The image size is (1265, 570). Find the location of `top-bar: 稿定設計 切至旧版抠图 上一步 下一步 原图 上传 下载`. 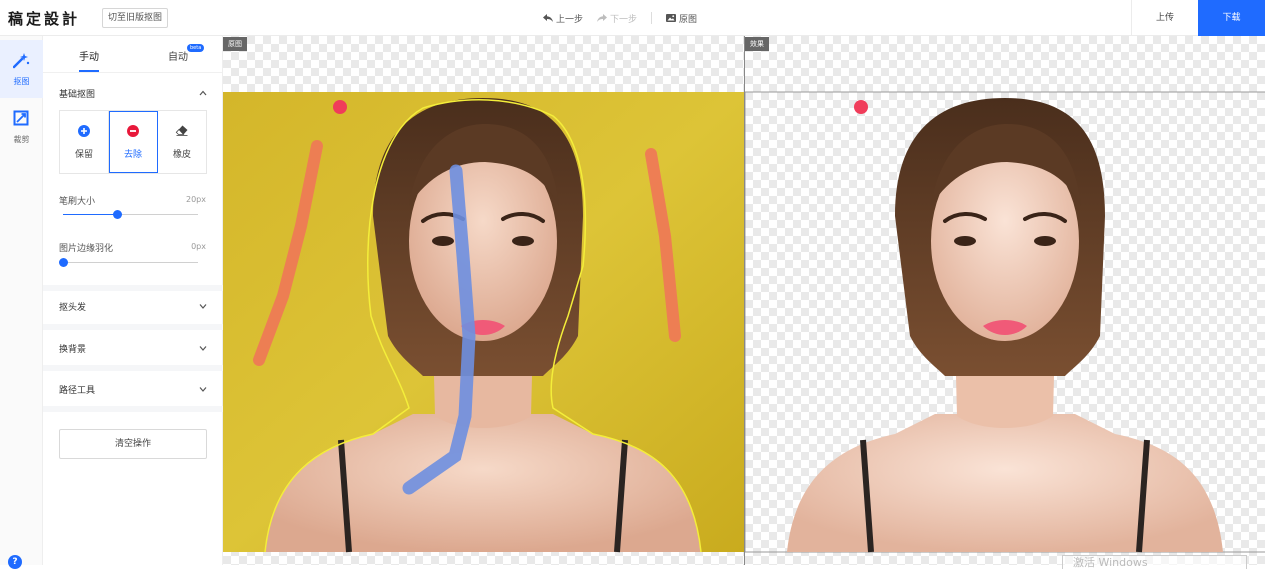

top-bar: 稿定設計 切至旧版抠图 上一步 下一步 原图 上传 下载 is located at coordinates (632, 18).